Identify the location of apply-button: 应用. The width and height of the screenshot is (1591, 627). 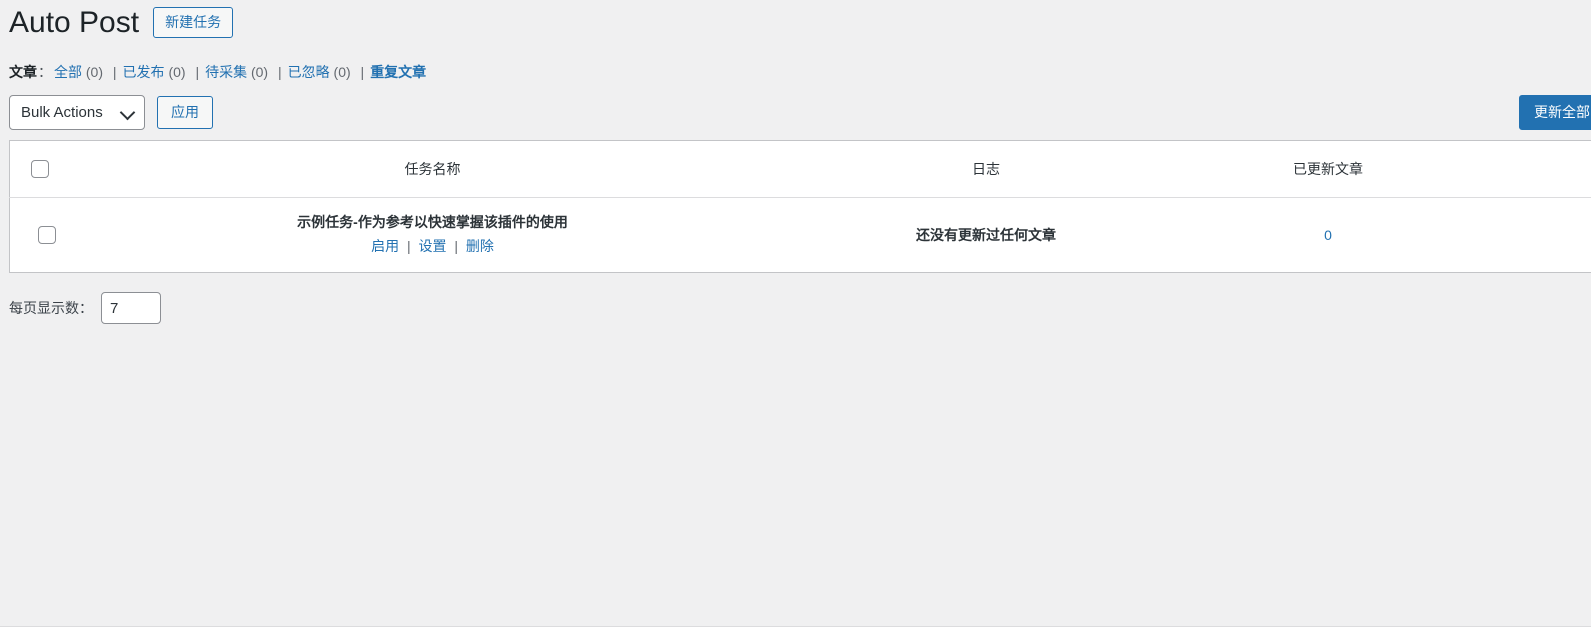
(185, 112).